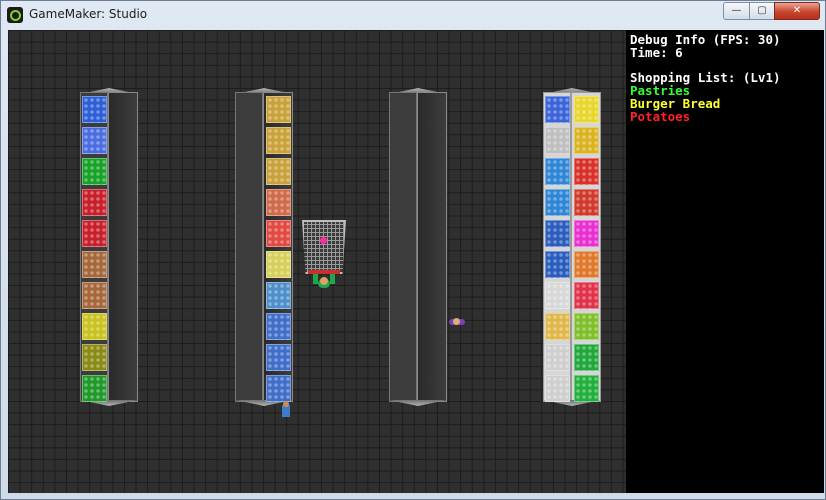 This screenshot has height=500, width=826. What do you see at coordinates (88, 14) in the screenshot?
I see `window-title: GameMaker: Studio` at bounding box center [88, 14].